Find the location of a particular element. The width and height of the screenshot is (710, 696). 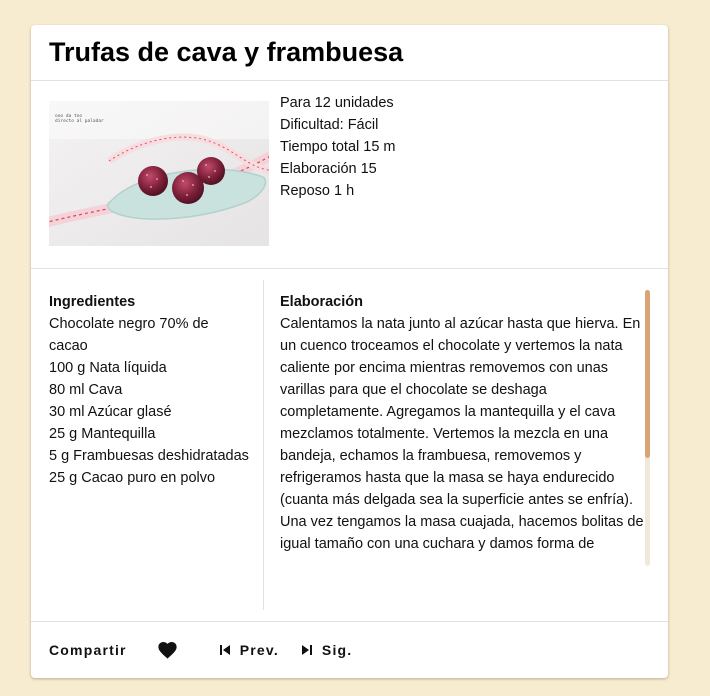

recipe-photo: ooo da too directo al paladar is located at coordinates (159, 173).